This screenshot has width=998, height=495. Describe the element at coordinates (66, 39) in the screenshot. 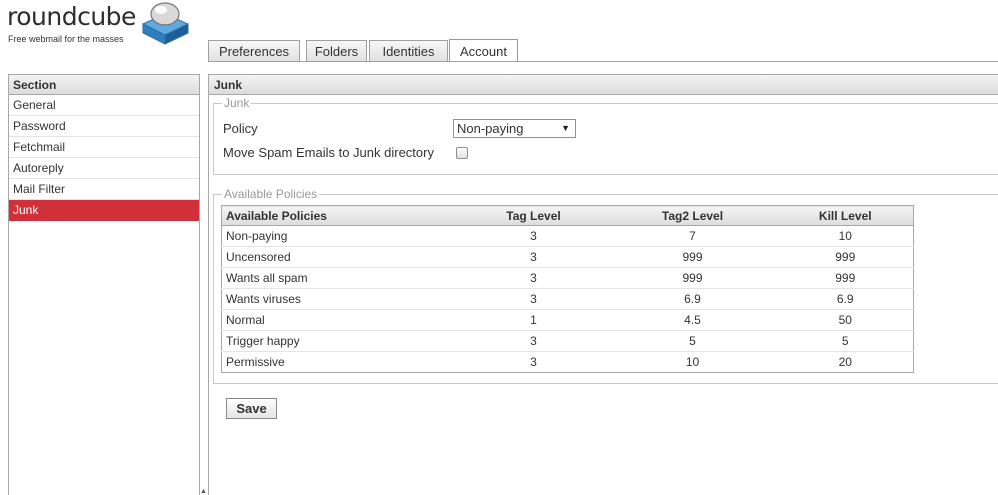

I see `logo-tagline: Free webmail for the masses` at that location.